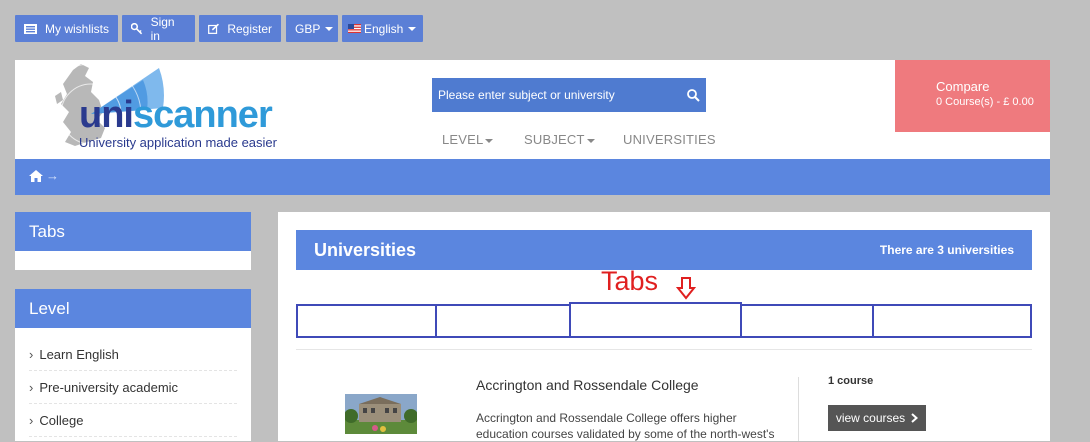 The image size is (1090, 442). I want to click on register-label: Register, so click(249, 28).